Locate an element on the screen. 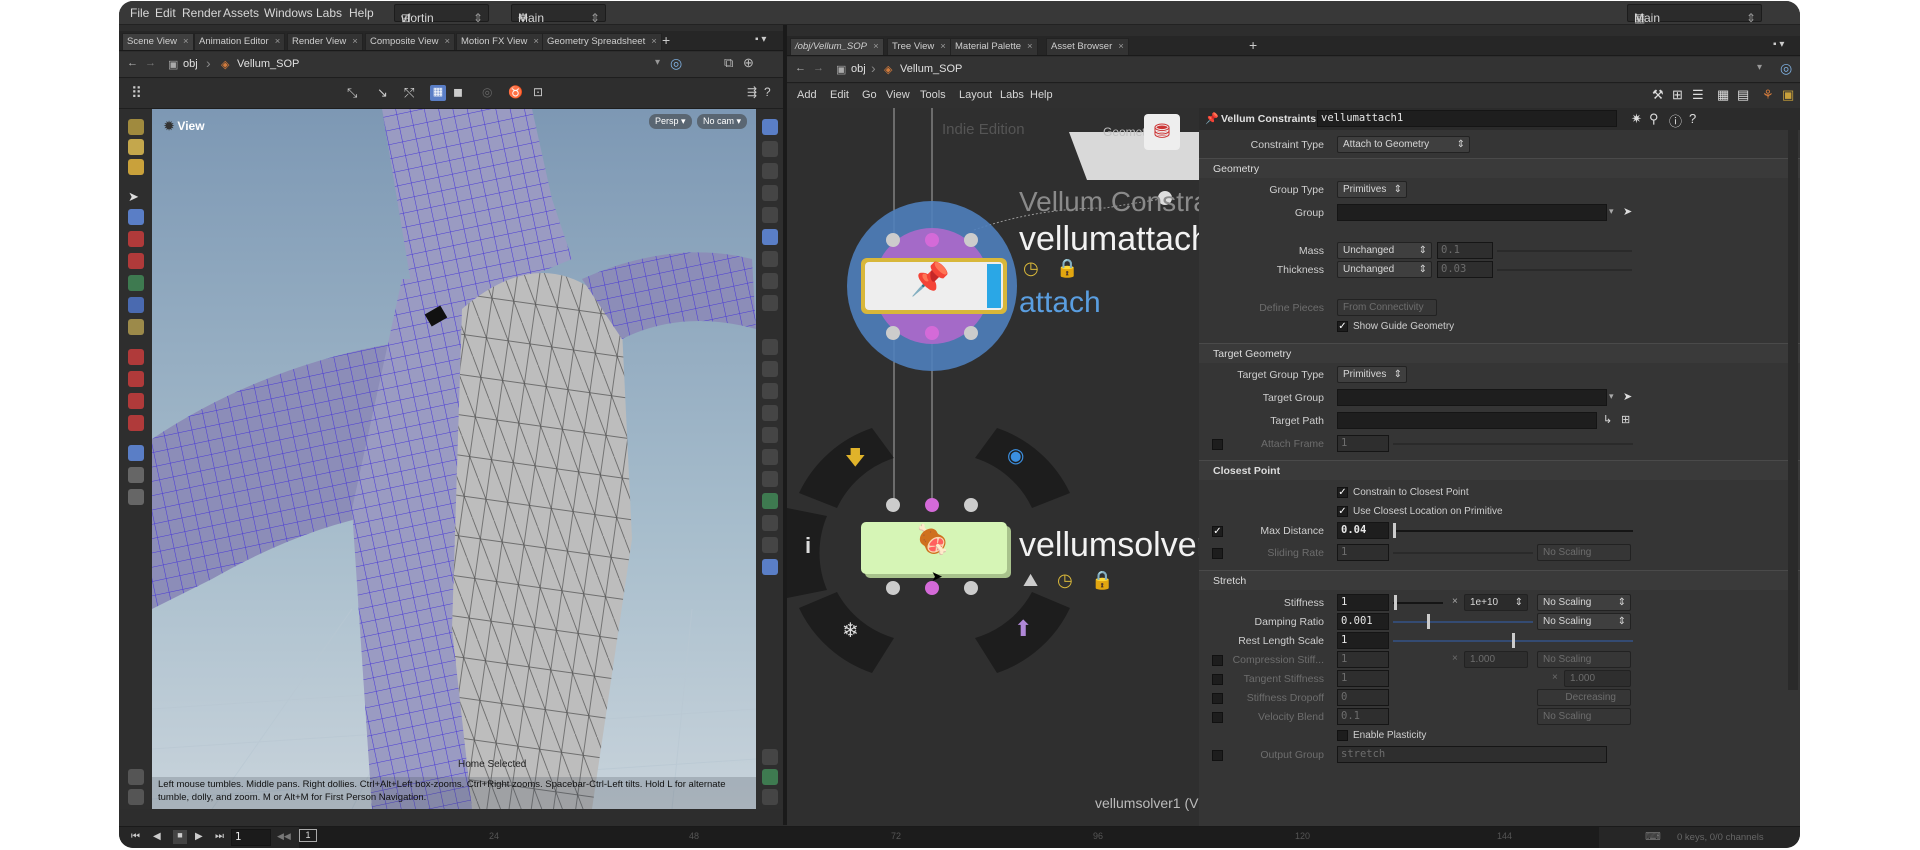 The width and height of the screenshot is (1920, 850). slider-handle is located at coordinates (1394, 530).